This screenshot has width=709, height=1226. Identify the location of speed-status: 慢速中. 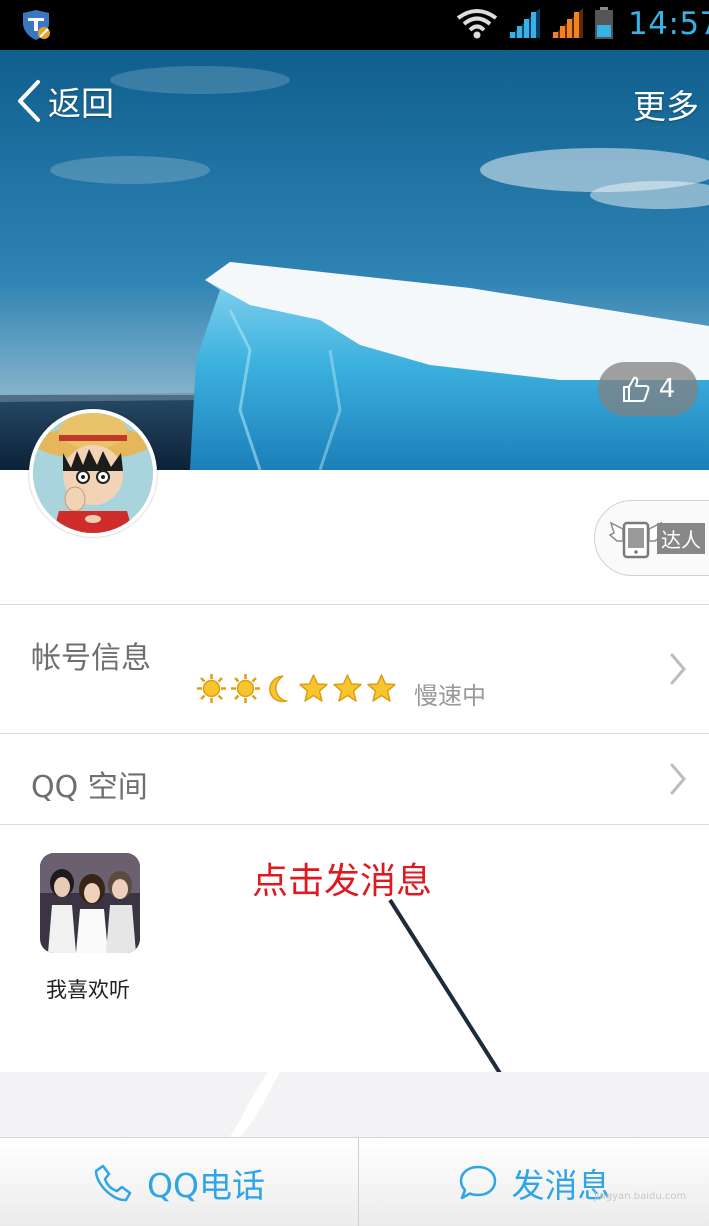
(450, 696).